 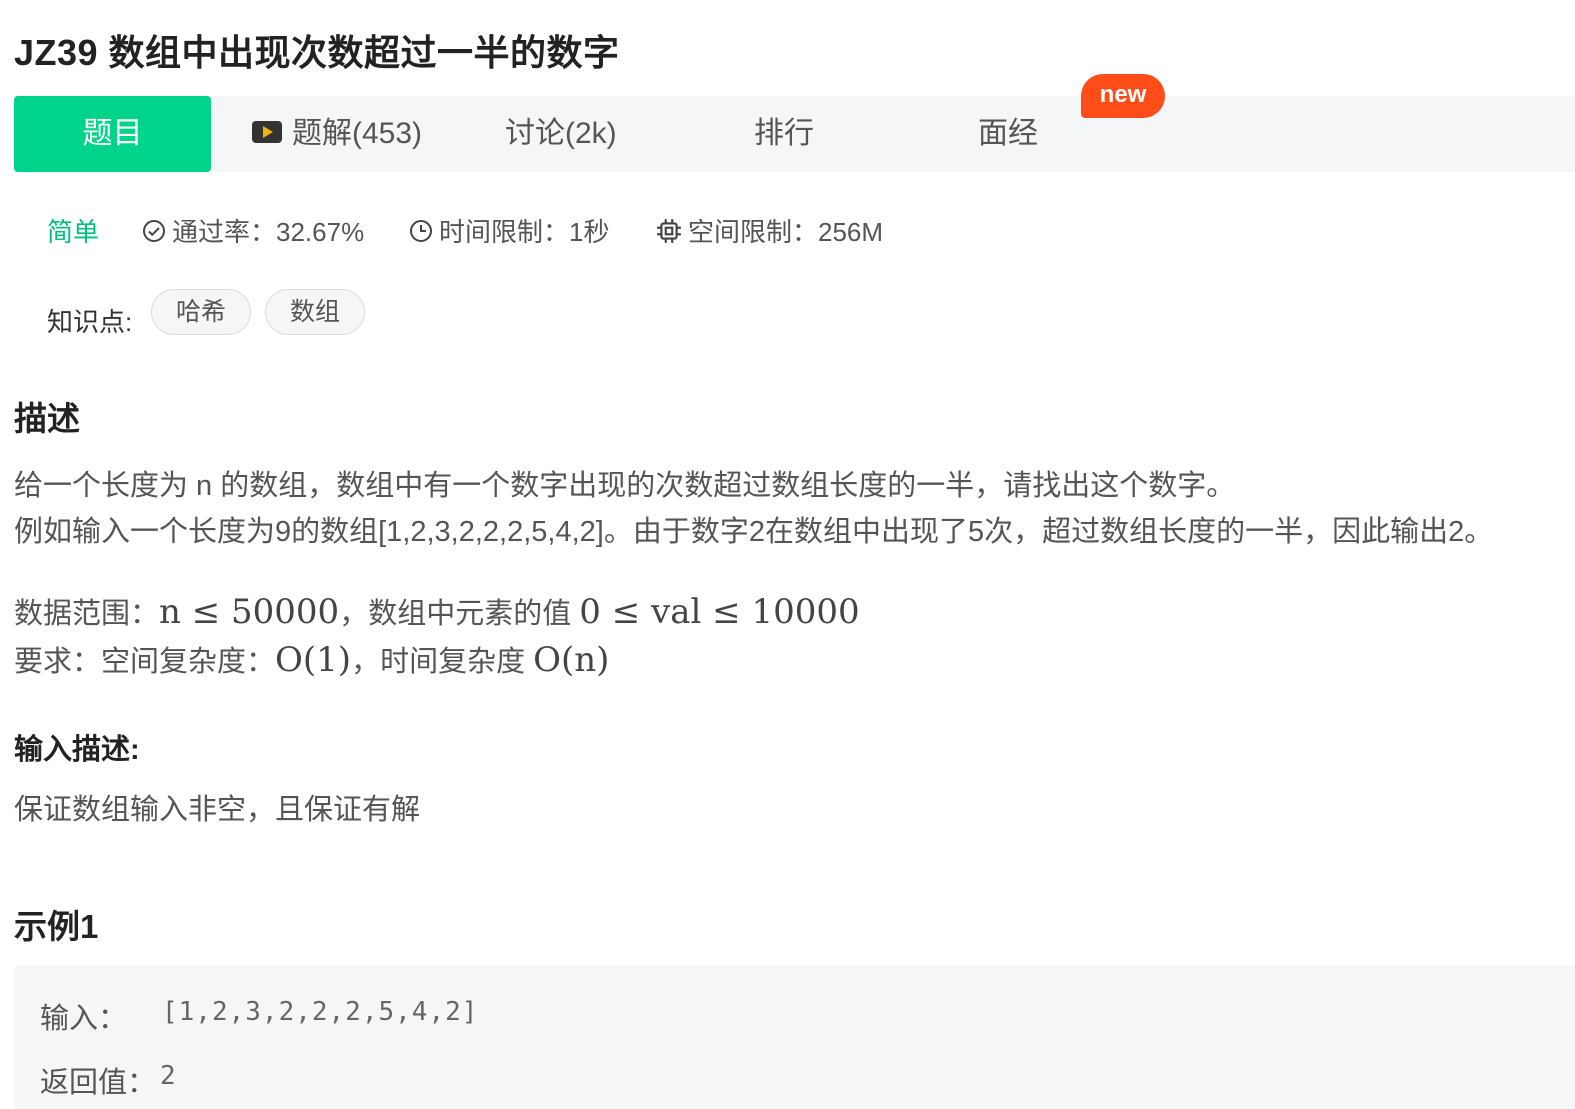 I want to click on input-desc-heading: 输入描述:, so click(x=77, y=750).